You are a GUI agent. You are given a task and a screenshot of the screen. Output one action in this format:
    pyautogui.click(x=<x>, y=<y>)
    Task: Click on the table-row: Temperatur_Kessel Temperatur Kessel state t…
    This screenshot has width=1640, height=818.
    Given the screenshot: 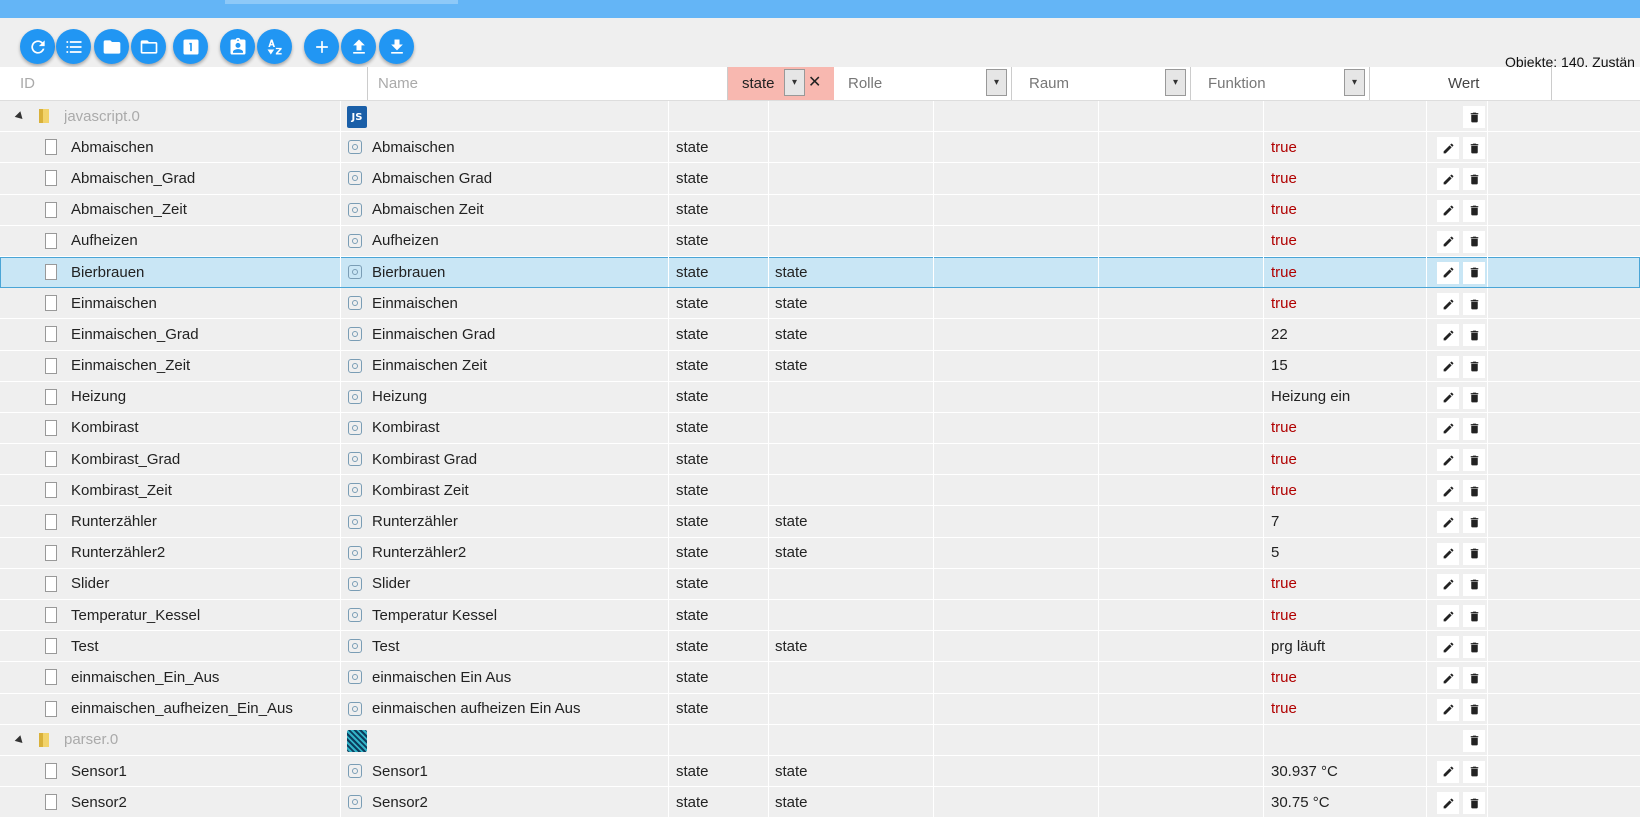 What is the action you would take?
    pyautogui.click(x=820, y=616)
    